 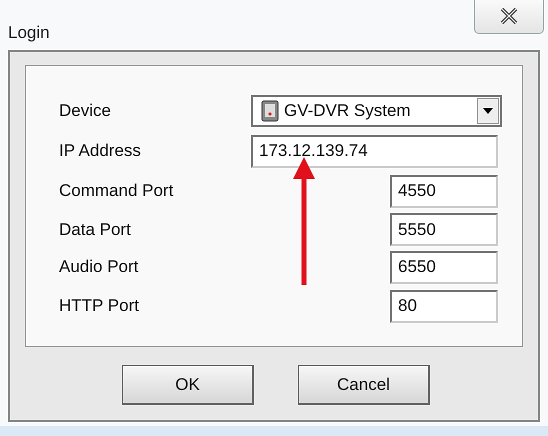 What do you see at coordinates (95, 229) in the screenshot?
I see `field-label: Data Port` at bounding box center [95, 229].